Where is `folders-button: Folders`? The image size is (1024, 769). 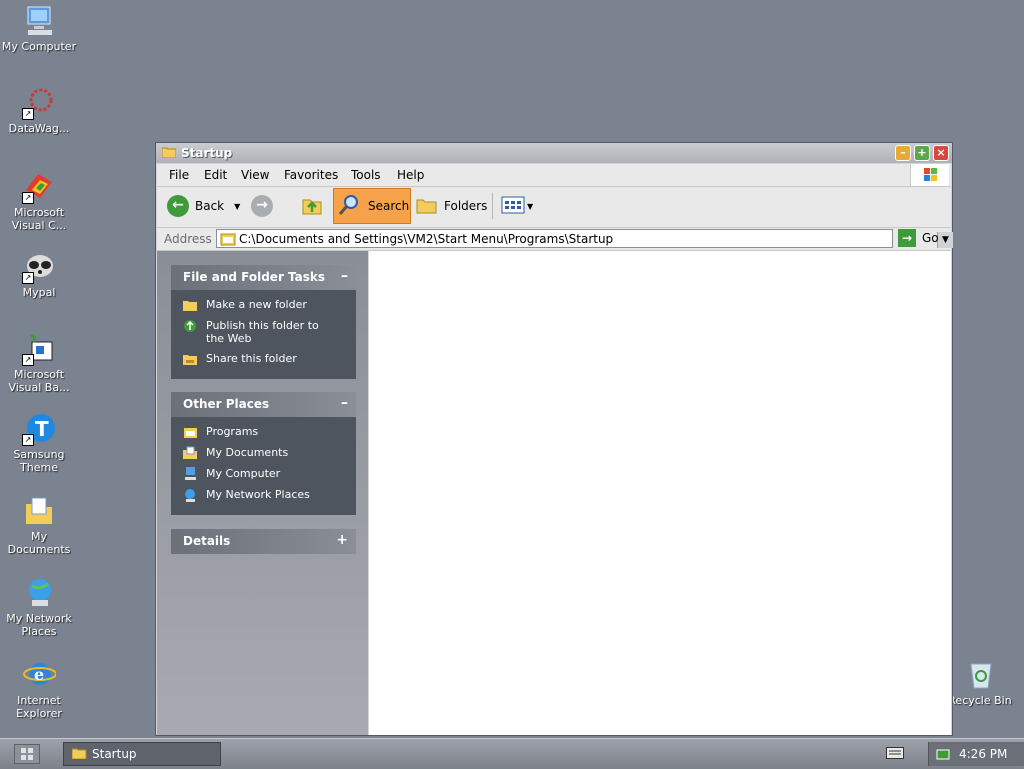
folders-button: Folders is located at coordinates (451, 206).